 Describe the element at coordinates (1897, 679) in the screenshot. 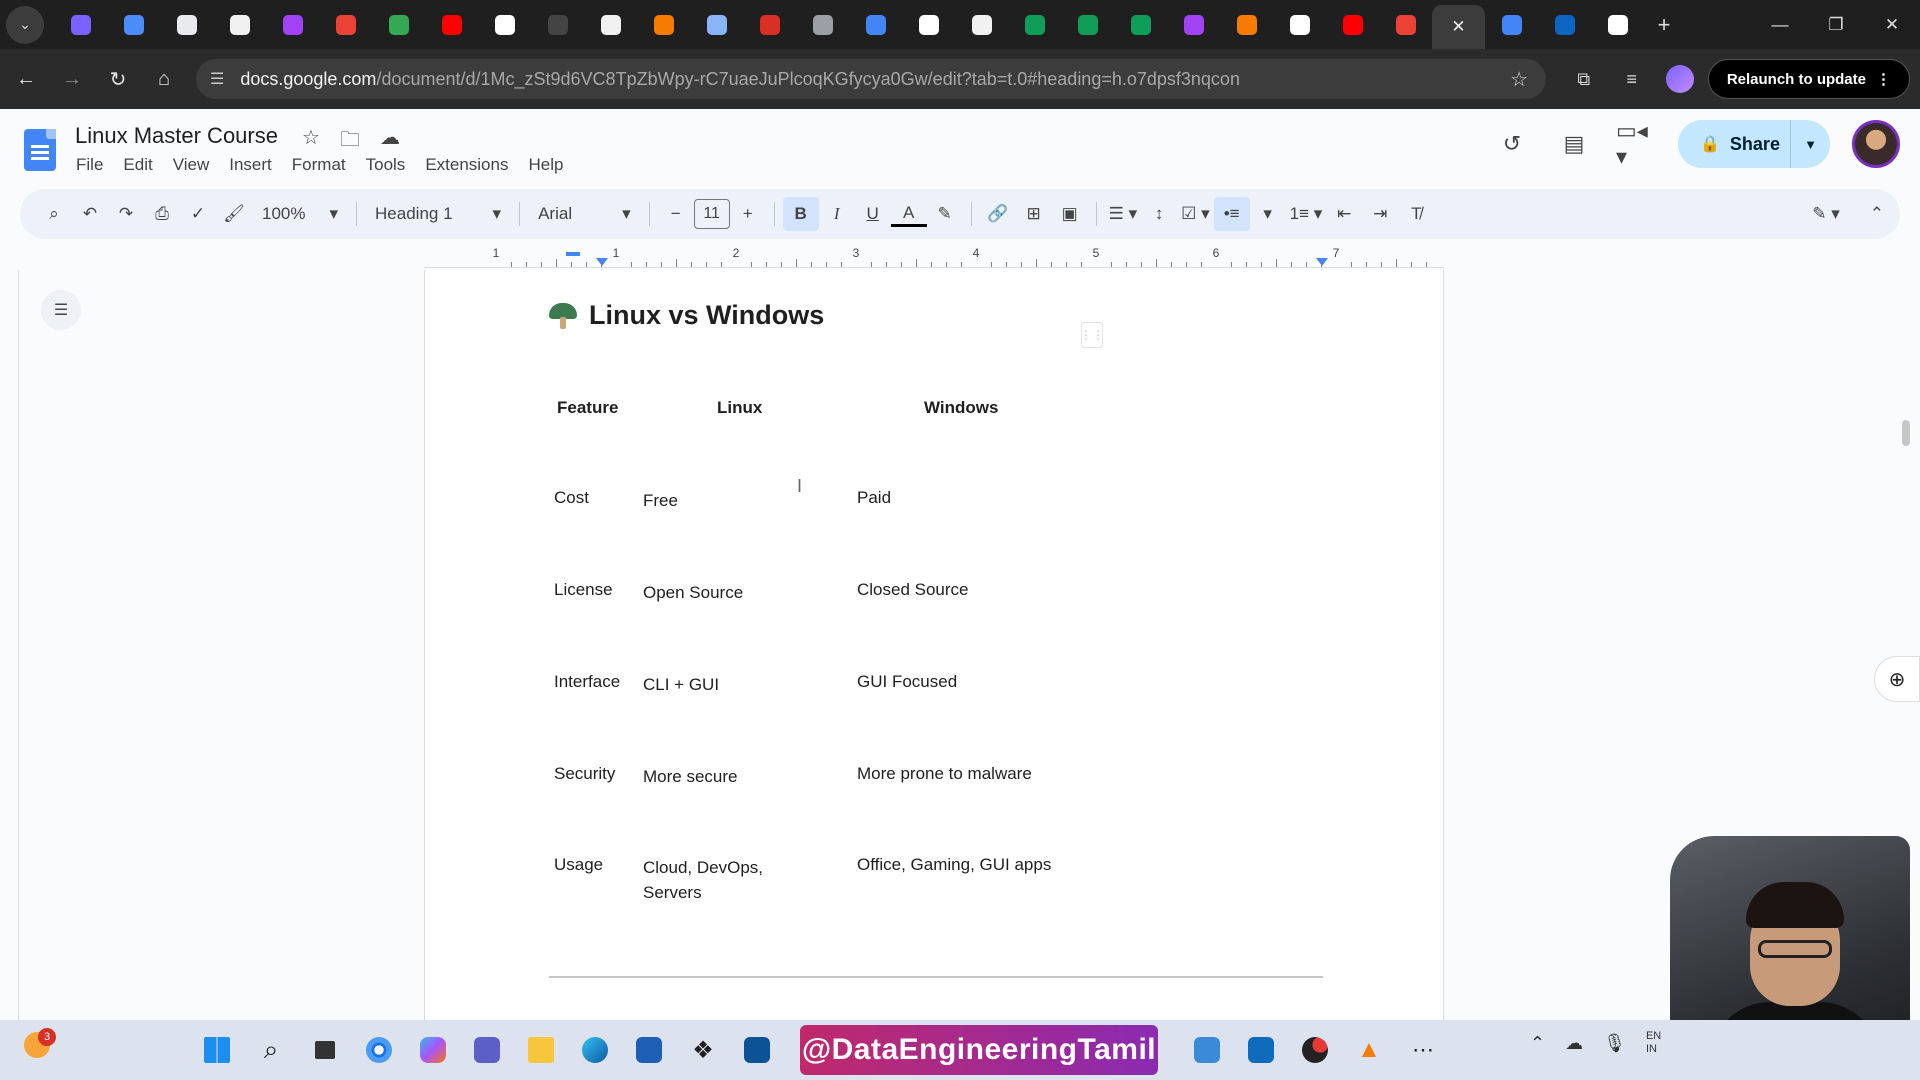

I see `explore-button: ⊕` at that location.